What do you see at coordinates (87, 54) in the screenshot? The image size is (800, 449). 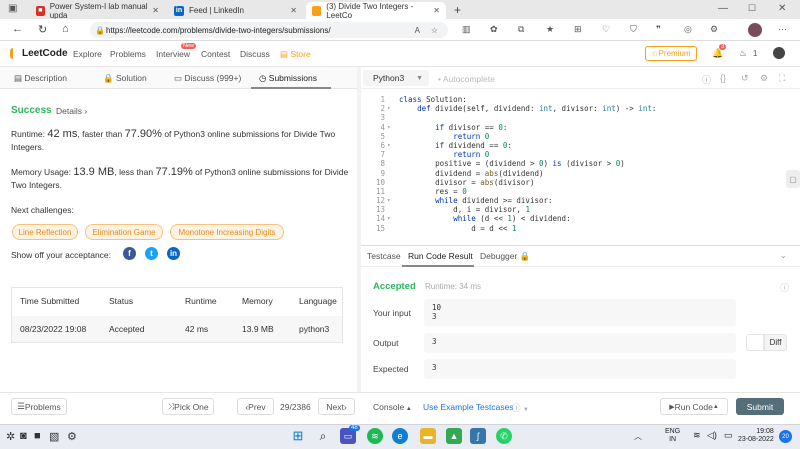 I see `nav-explore: Explore` at bounding box center [87, 54].